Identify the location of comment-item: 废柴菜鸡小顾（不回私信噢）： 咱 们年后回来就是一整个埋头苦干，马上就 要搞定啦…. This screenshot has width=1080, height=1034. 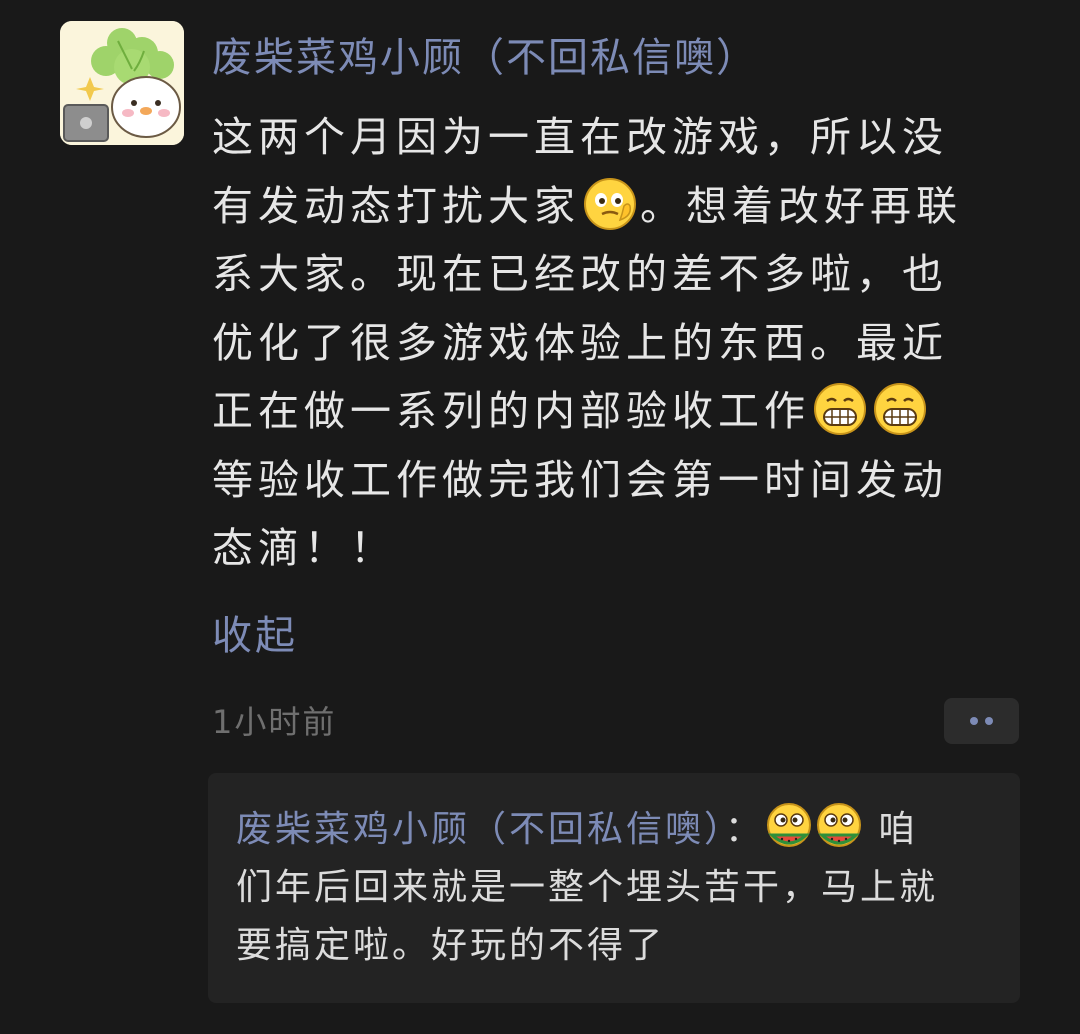
(631, 888).